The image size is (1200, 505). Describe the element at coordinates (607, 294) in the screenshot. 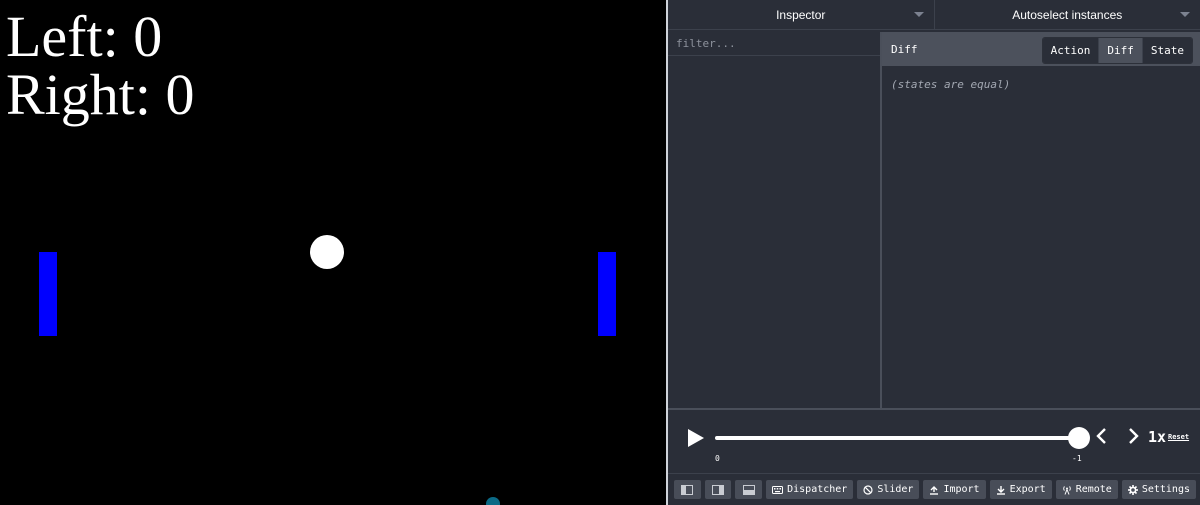

I see `right-paddle` at that location.